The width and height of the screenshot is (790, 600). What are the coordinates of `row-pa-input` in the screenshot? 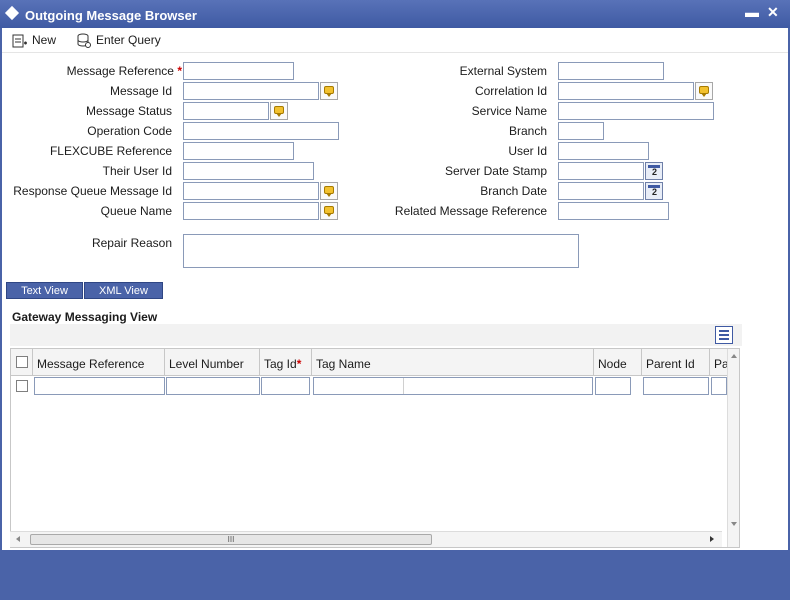 It's located at (719, 386).